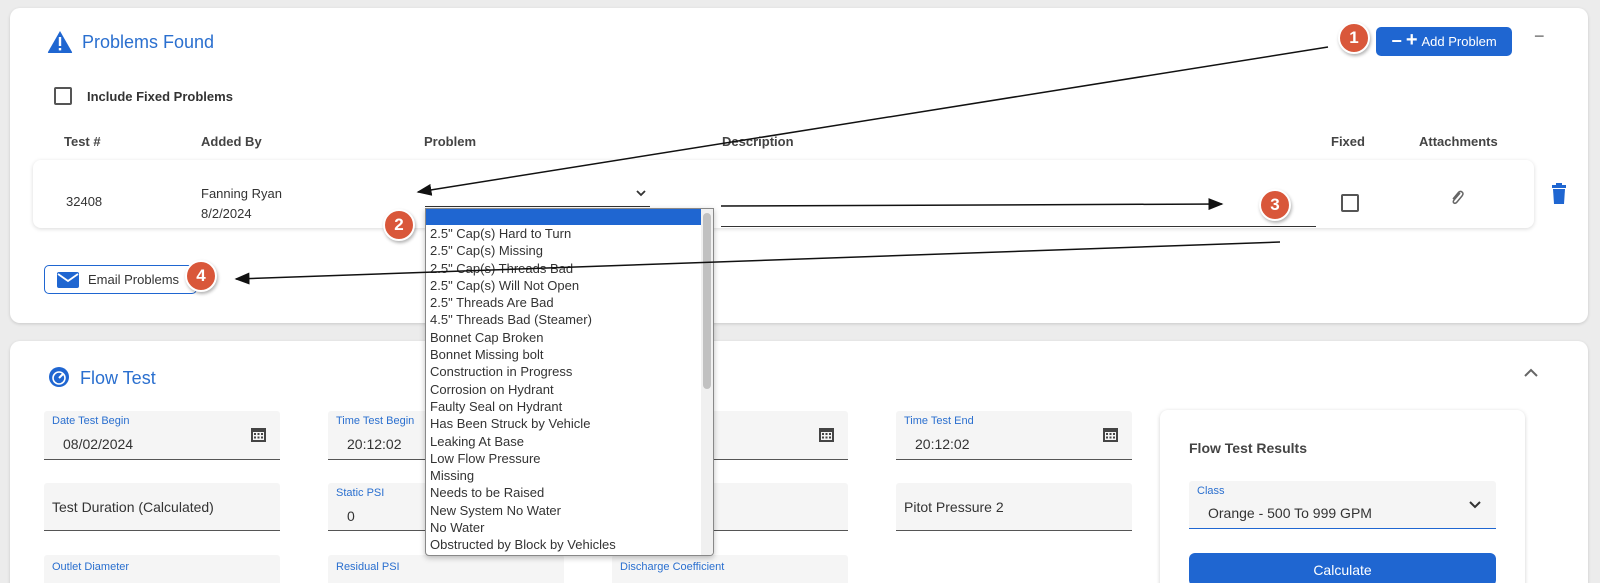  What do you see at coordinates (60, 42) in the screenshot?
I see `warning-icon` at bounding box center [60, 42].